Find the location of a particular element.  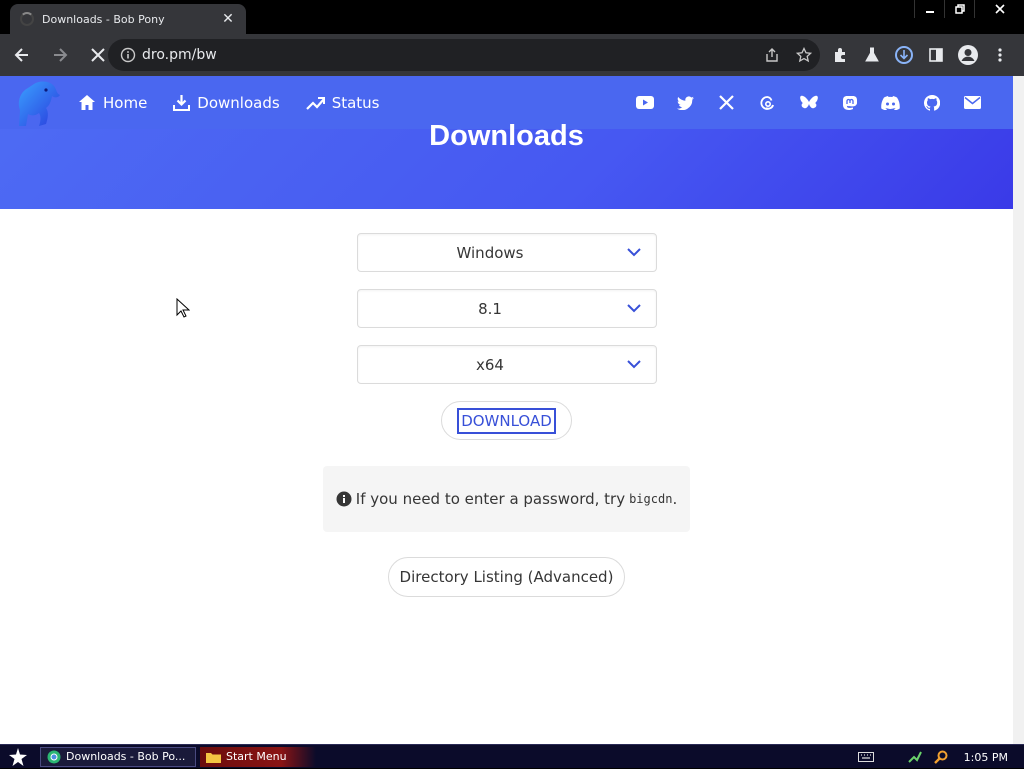

forward-arrow-icon is located at coordinates (61, 55).